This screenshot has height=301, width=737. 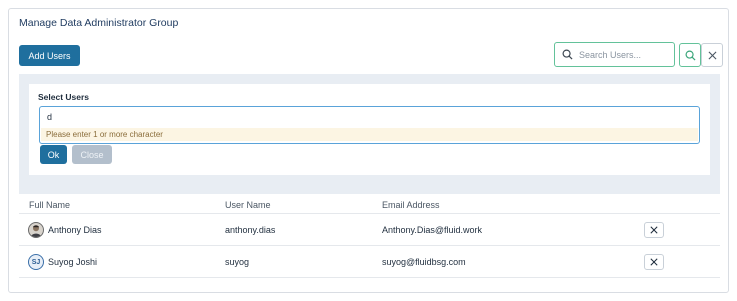 What do you see at coordinates (75, 230) in the screenshot?
I see `user-full-name: Anthony Dias` at bounding box center [75, 230].